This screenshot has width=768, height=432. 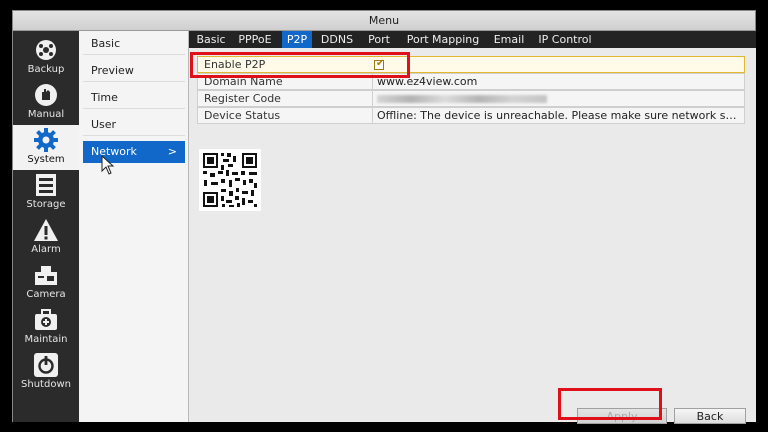 I want to click on nav-item-alarm: Alarm, so click(x=46, y=237).